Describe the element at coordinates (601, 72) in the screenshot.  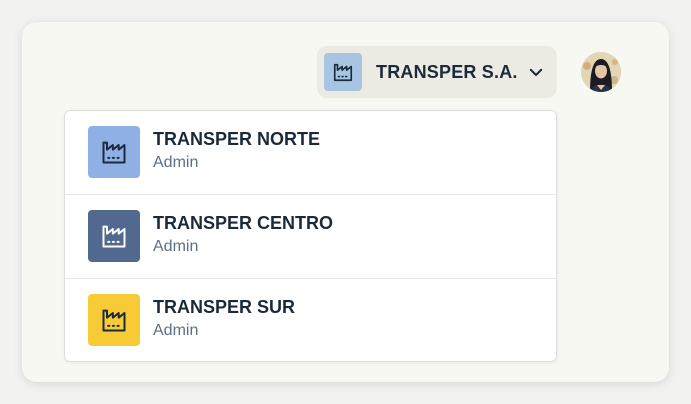
I see `user-avatar` at that location.